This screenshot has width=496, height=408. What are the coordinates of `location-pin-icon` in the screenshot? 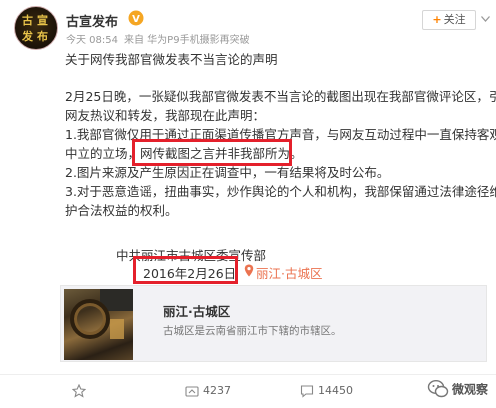 It's located at (249, 270).